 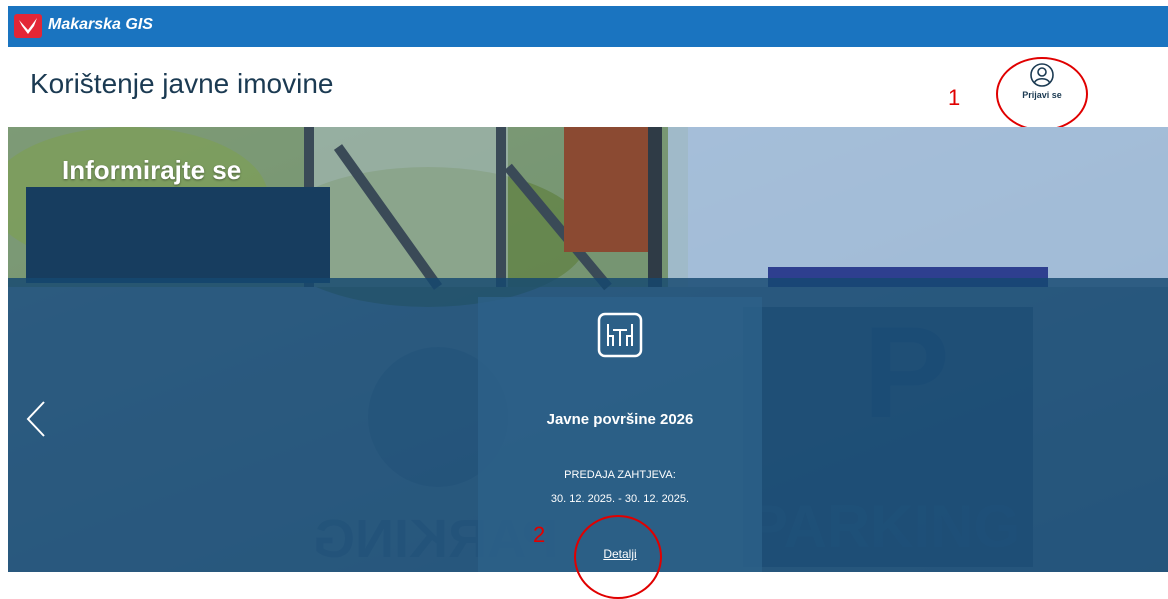 I want to click on makarska-logo-icon, so click(x=28, y=26).